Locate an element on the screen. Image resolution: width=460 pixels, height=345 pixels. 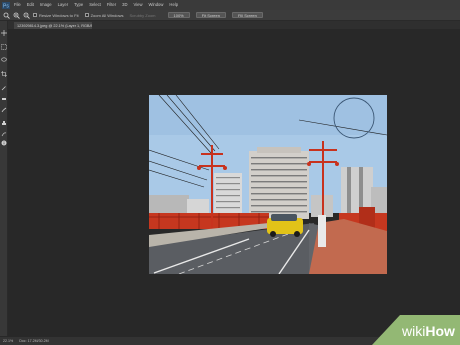
zoom-tool-preset-icon is located at coordinates (6, 15).